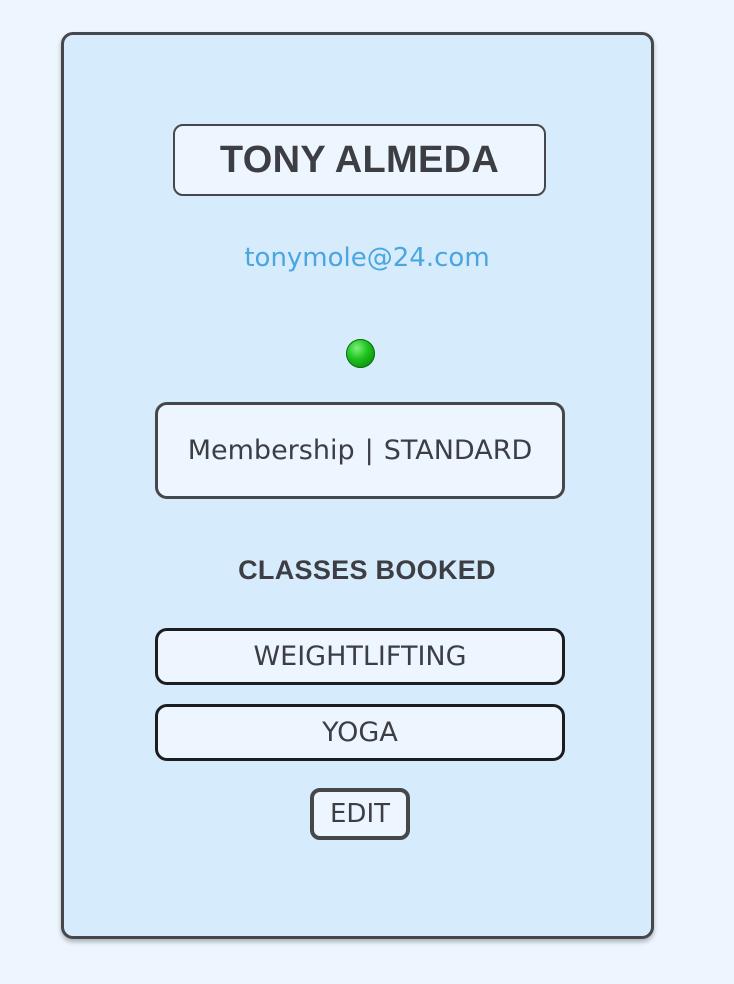 This screenshot has height=984, width=734. What do you see at coordinates (367, 570) in the screenshot?
I see `classes-booked-heading: CLASSES BOOKED` at bounding box center [367, 570].